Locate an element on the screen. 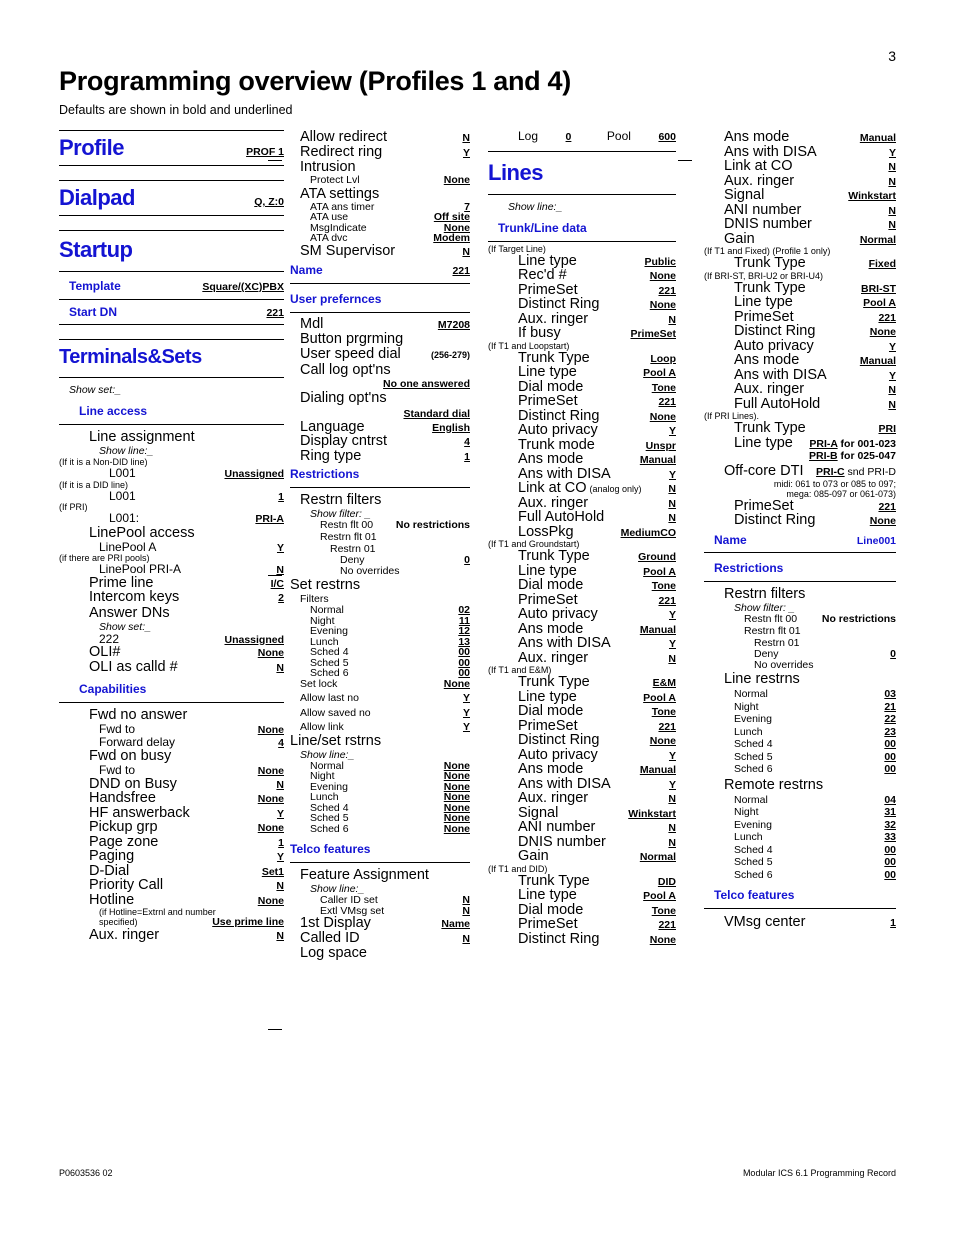 The image size is (954, 1235). remote-restrns-lunch-label: Lunch is located at coordinates (748, 837).